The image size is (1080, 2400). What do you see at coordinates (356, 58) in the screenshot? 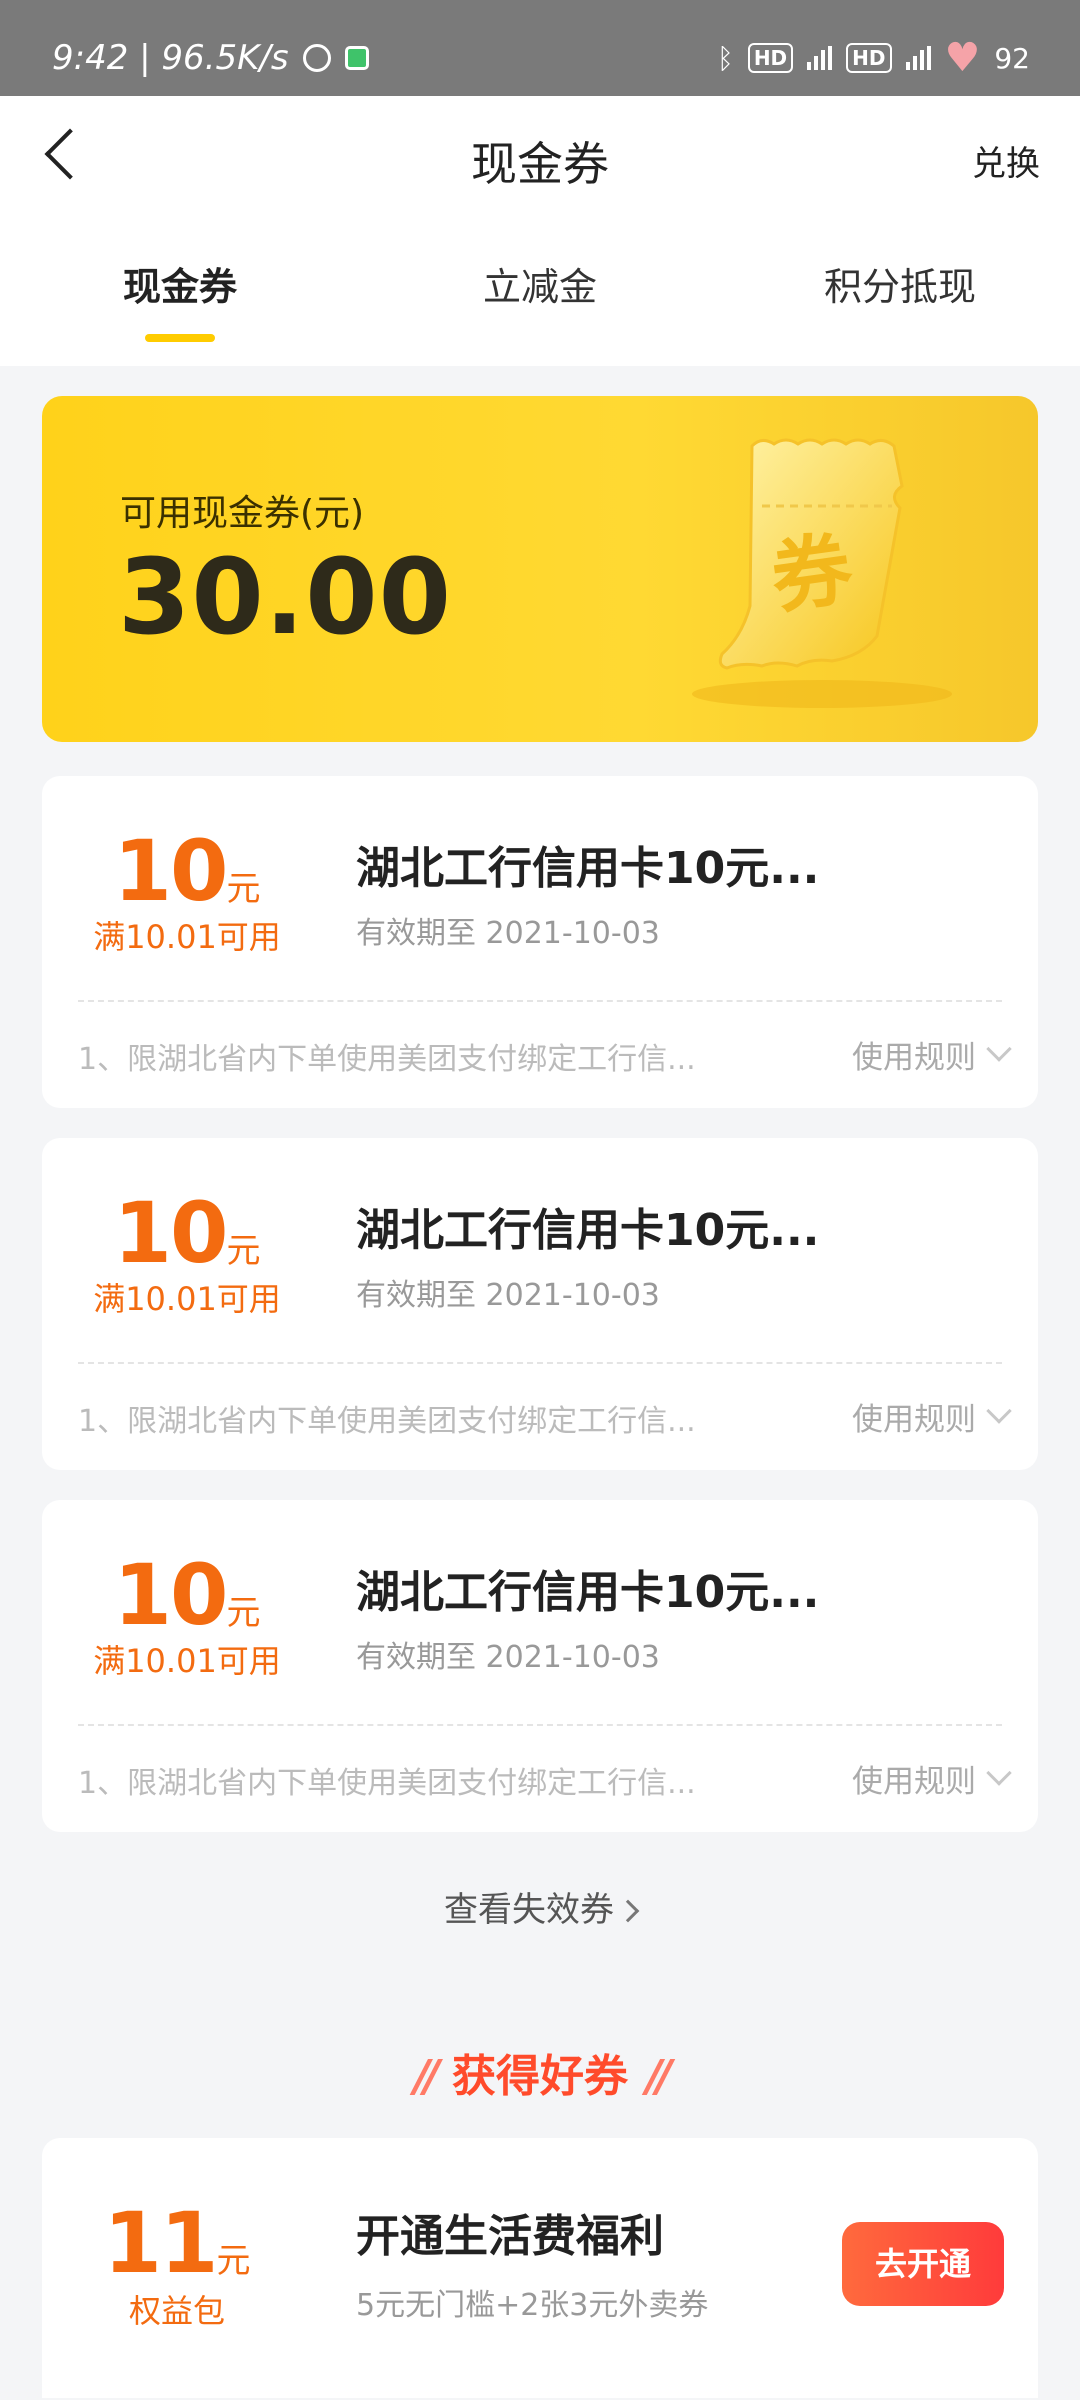
I see `app-notification-icon` at bounding box center [356, 58].